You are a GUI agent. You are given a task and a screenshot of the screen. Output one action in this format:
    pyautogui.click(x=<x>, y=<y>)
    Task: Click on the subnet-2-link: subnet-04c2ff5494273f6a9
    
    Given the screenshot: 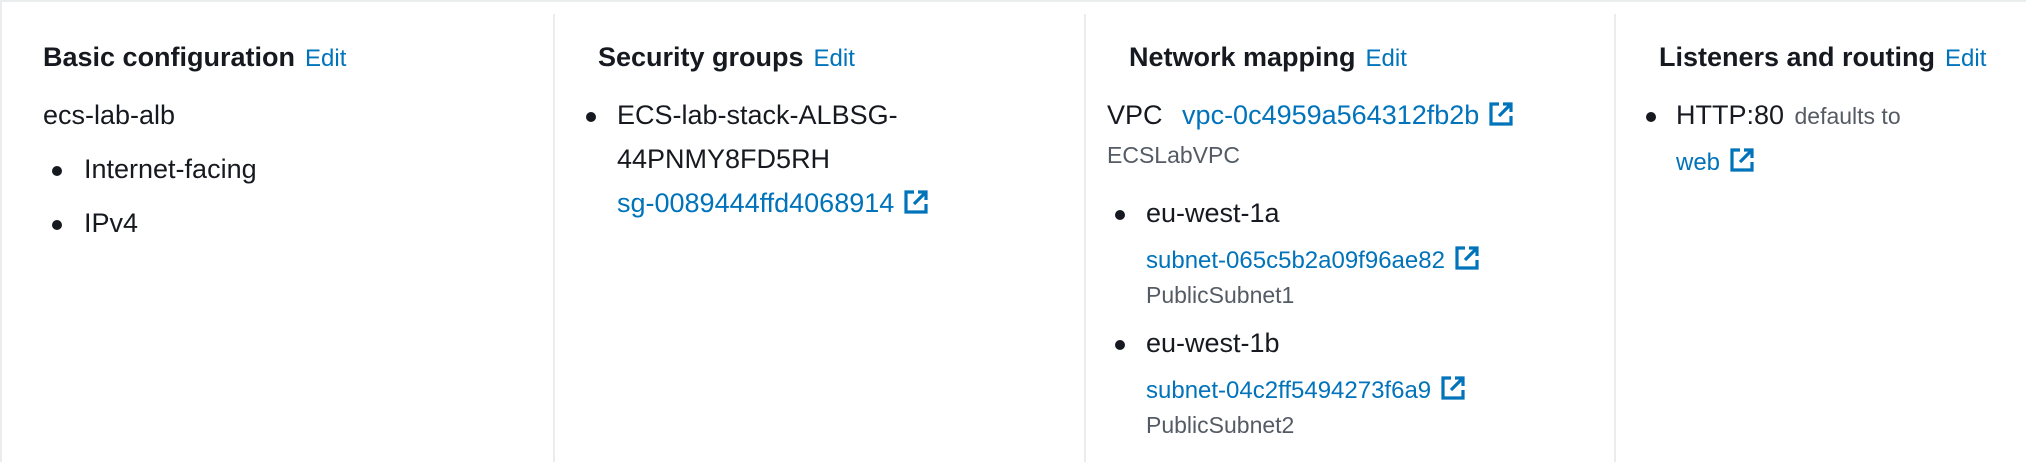 What is the action you would take?
    pyautogui.click(x=1288, y=390)
    